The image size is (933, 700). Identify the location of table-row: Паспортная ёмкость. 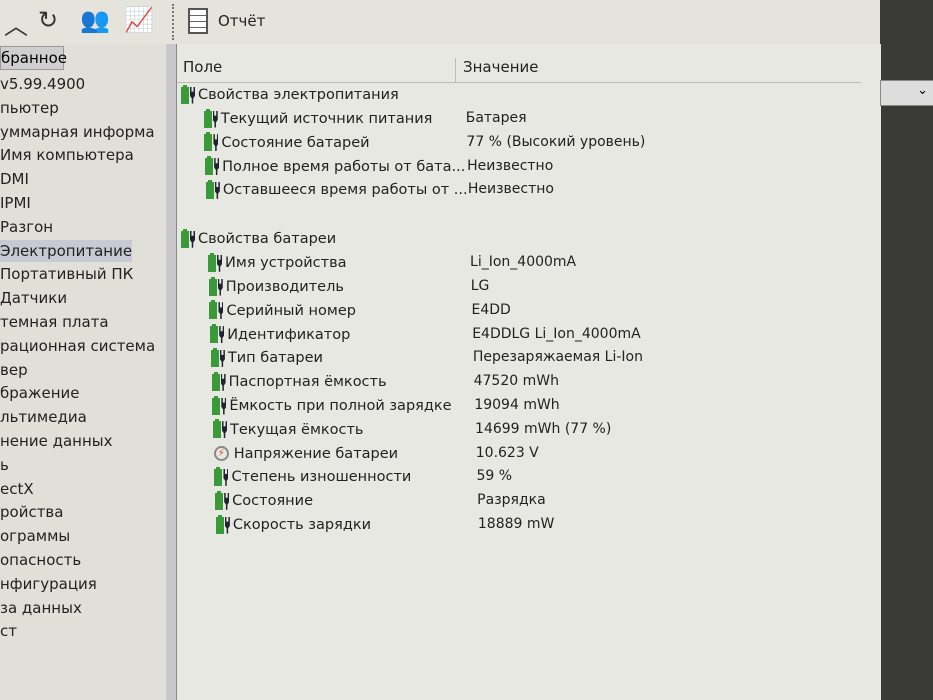
(299, 382).